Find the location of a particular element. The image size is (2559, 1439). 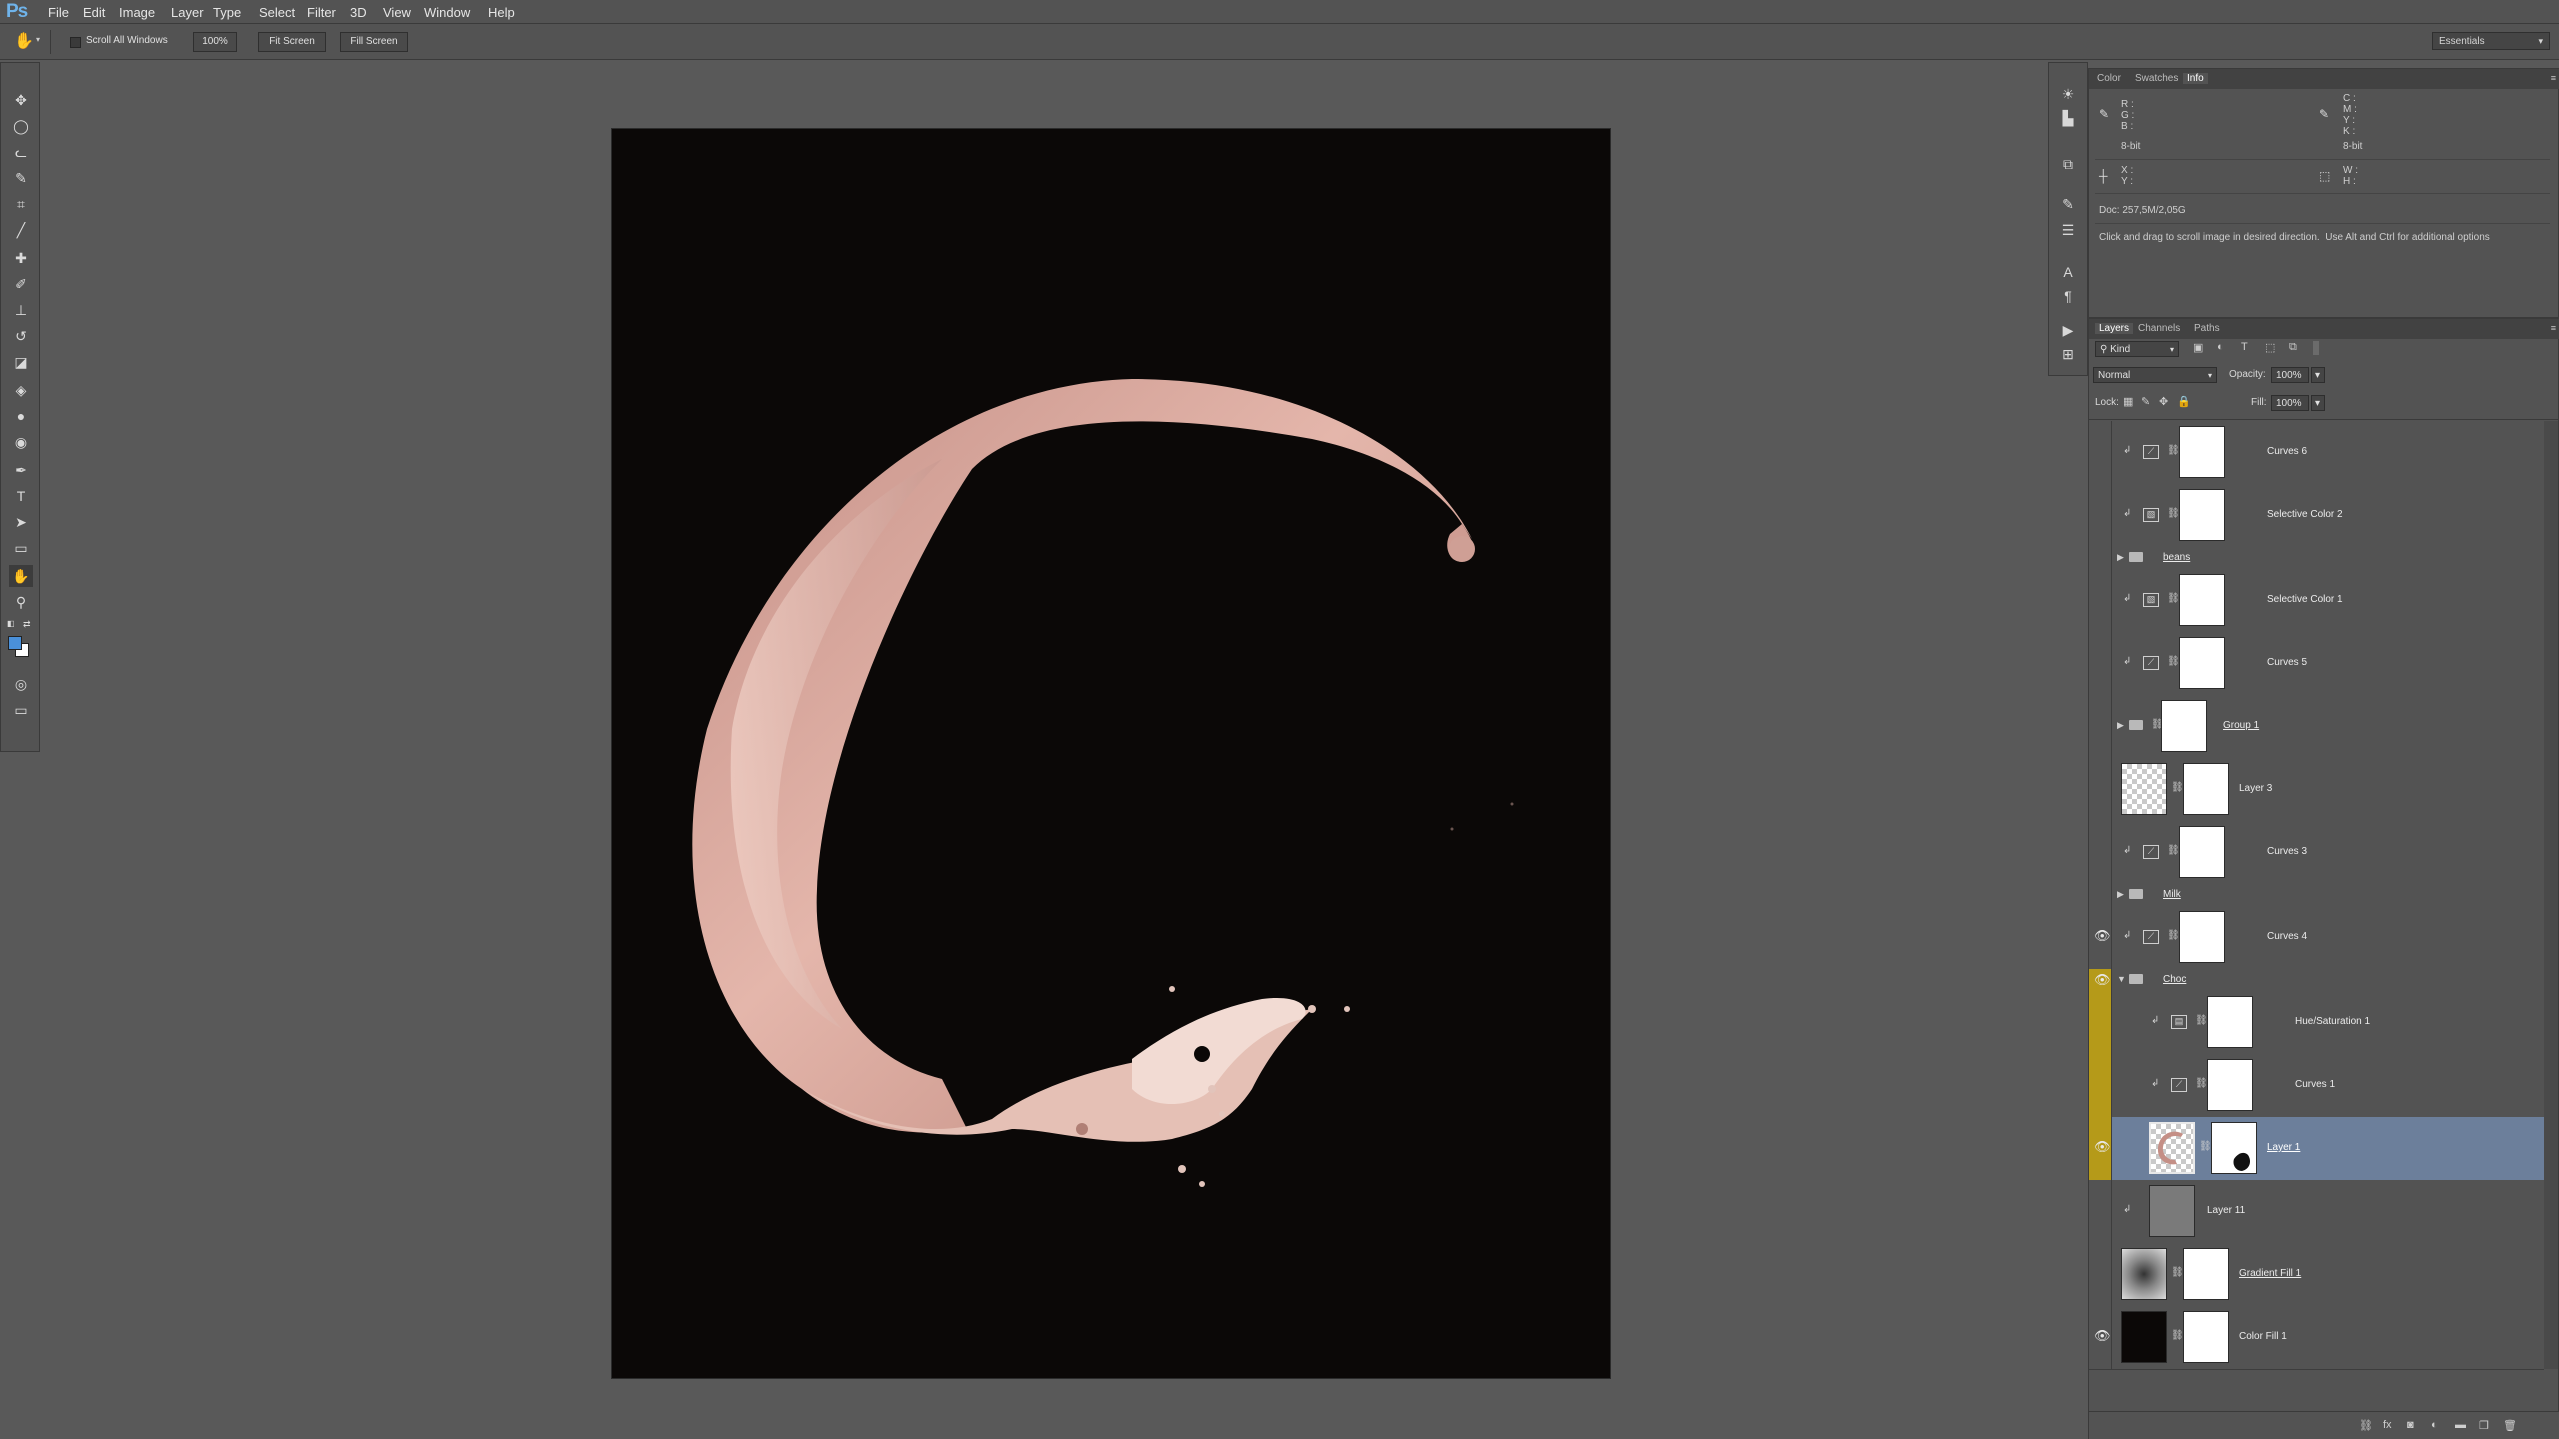

tab-channels: Channels is located at coordinates (2159, 328).